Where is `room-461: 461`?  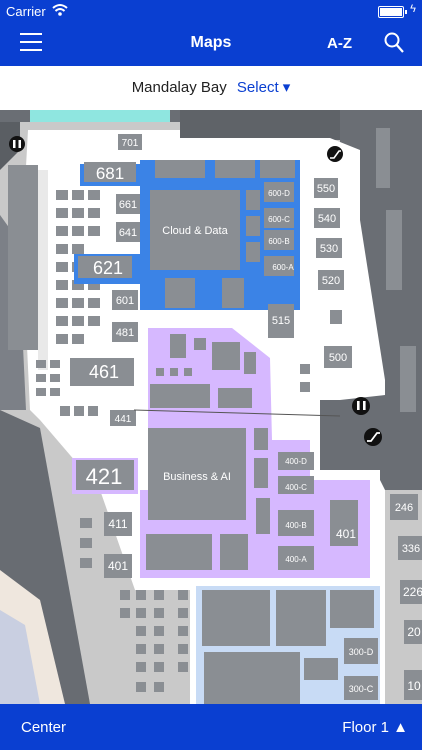
room-461: 461 is located at coordinates (104, 372).